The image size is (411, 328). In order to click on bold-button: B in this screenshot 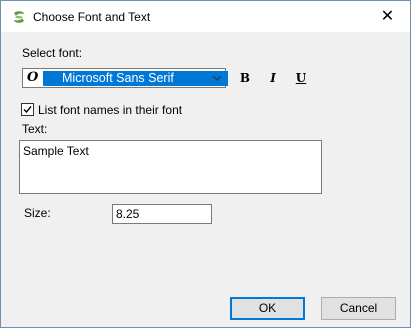, I will do `click(245, 78)`.